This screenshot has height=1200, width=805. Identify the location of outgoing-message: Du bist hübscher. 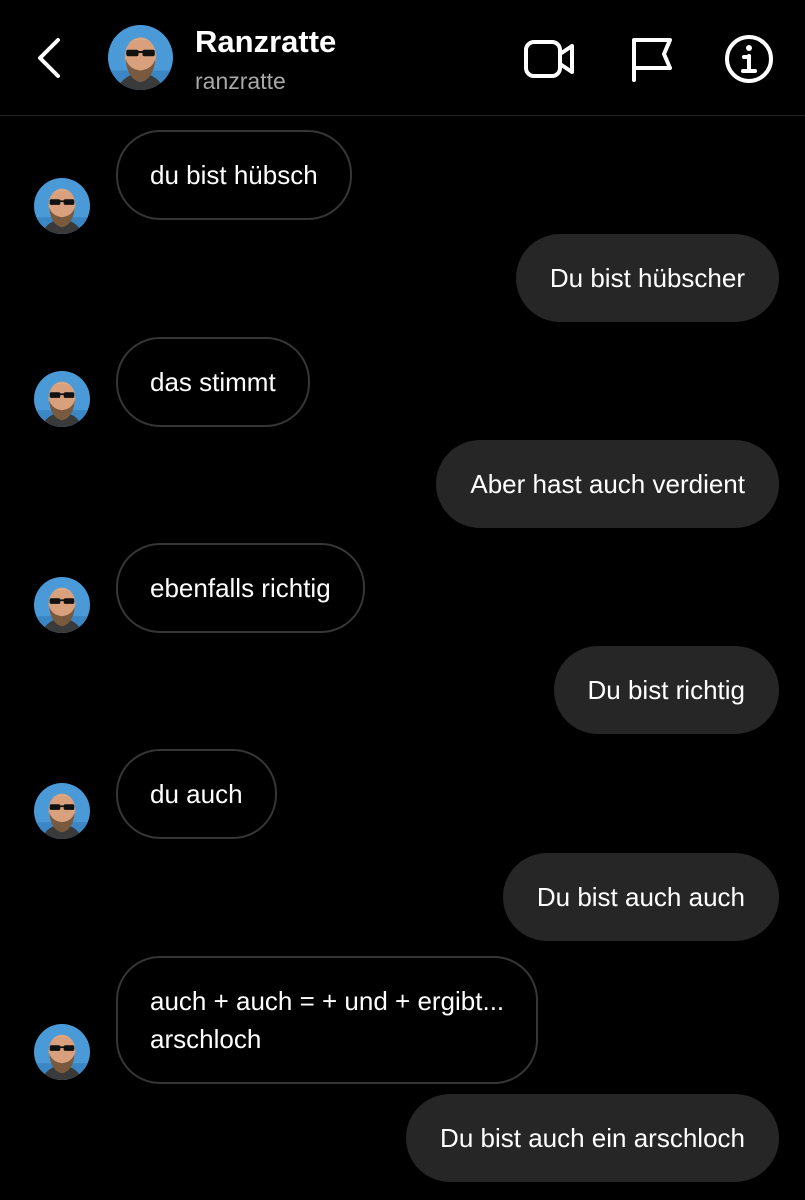
(647, 278).